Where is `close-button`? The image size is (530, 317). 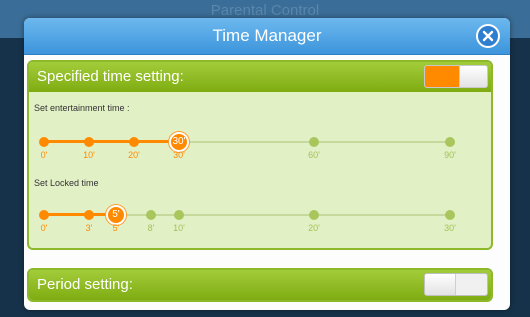
close-button is located at coordinates (488, 36).